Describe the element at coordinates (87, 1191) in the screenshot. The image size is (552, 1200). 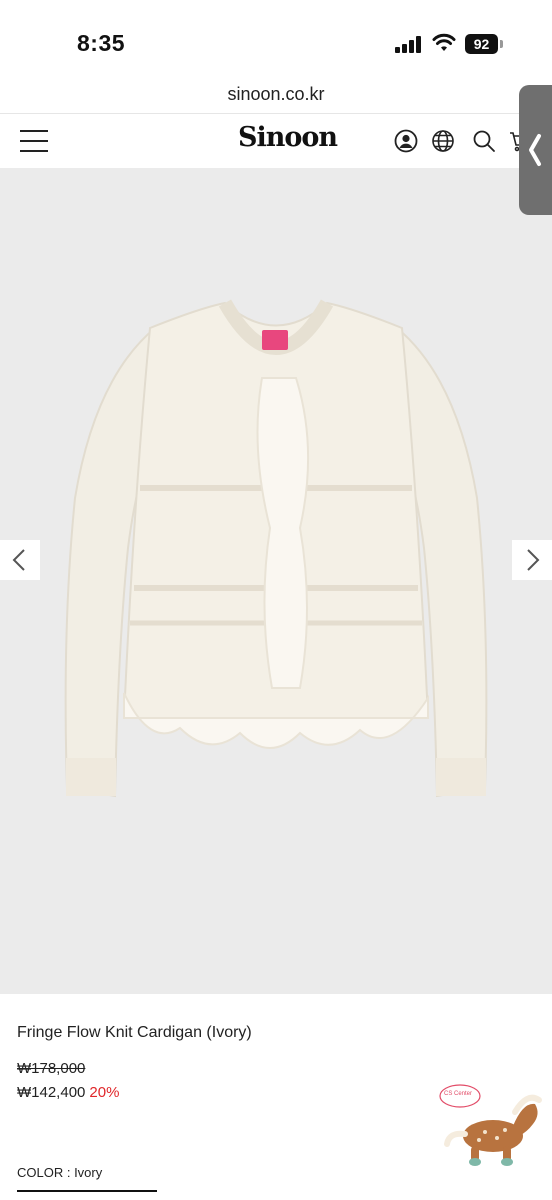
I see `color-option-underline` at that location.